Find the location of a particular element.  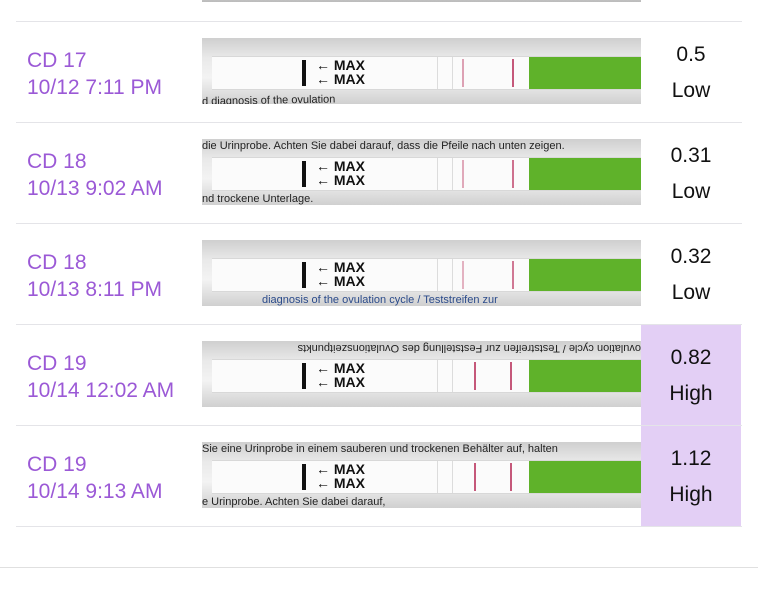

lh-value-cell: 0.31 Low is located at coordinates (691, 173).